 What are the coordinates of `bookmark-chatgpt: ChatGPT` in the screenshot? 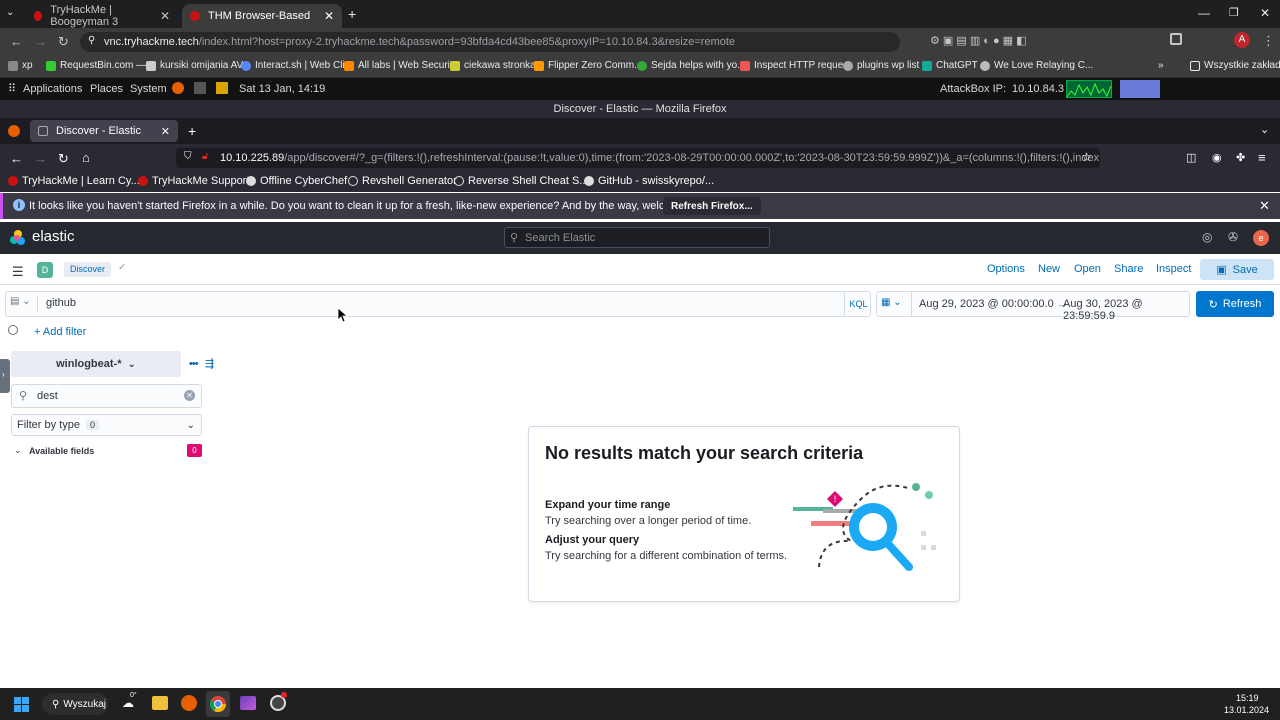 It's located at (950, 65).